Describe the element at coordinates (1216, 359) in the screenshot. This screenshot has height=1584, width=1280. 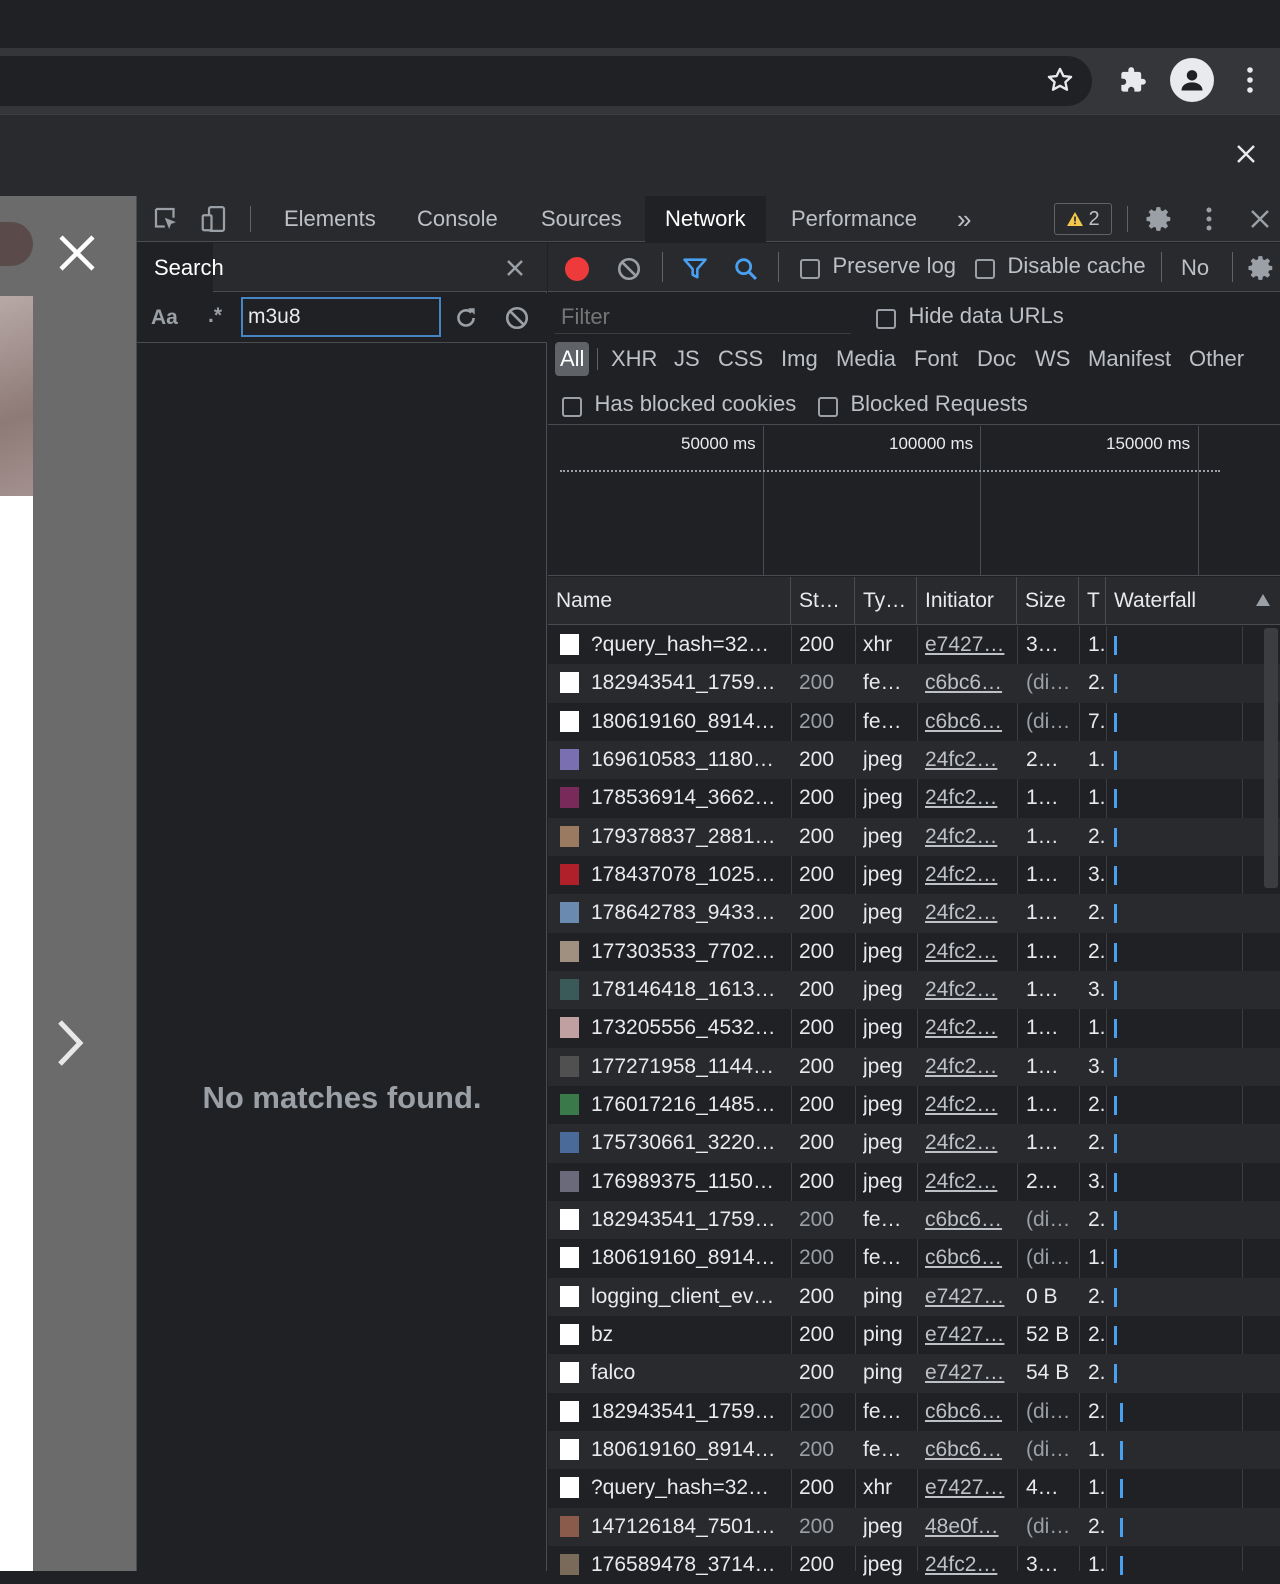
I see `filter-type-other: Other` at that location.